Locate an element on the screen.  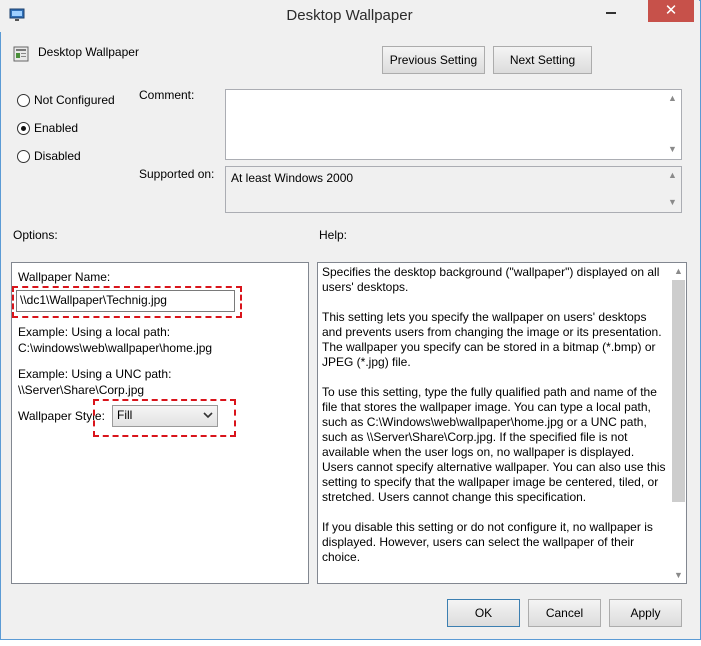
help-scroll-thumb is located at coordinates (678, 391).